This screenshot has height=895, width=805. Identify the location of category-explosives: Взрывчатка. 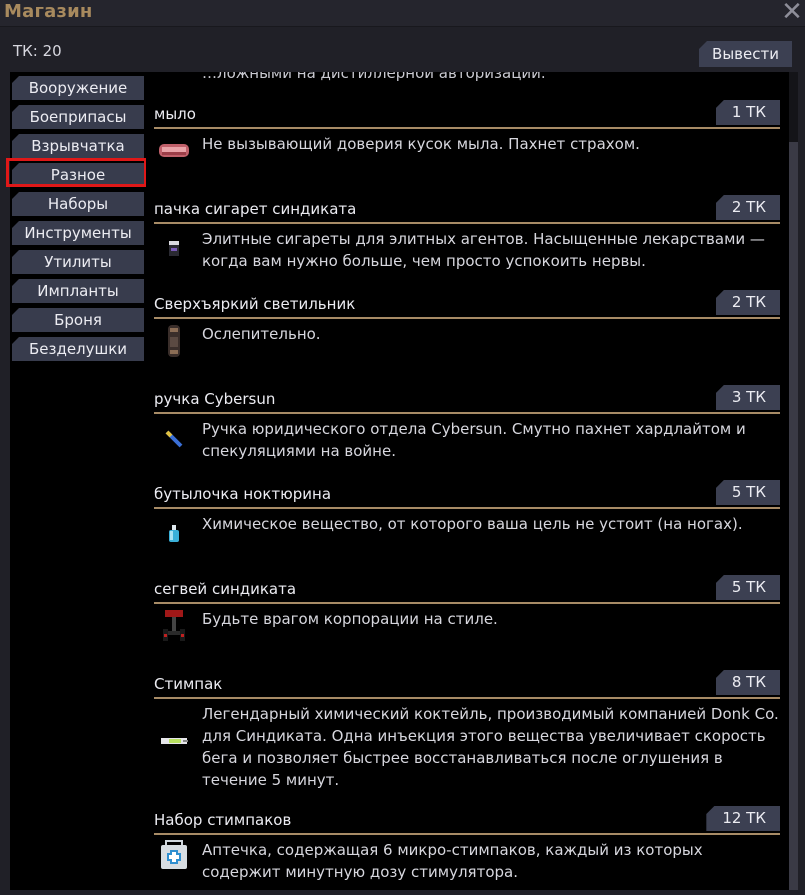
(78, 146).